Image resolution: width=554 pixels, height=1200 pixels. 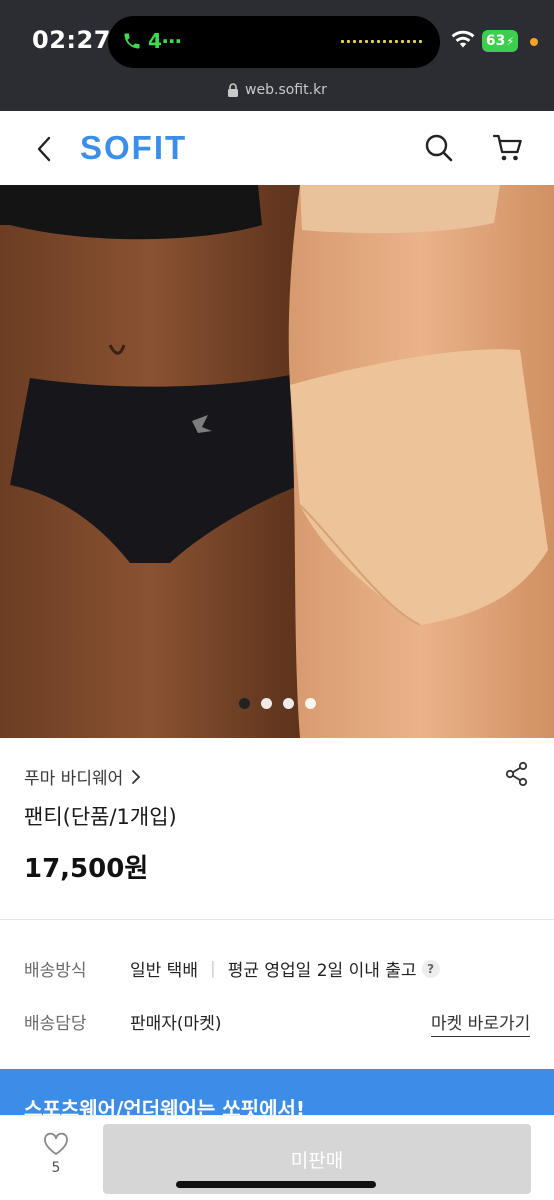 What do you see at coordinates (55, 1024) in the screenshot?
I see `shipping-handler-label: 배송담당` at bounding box center [55, 1024].